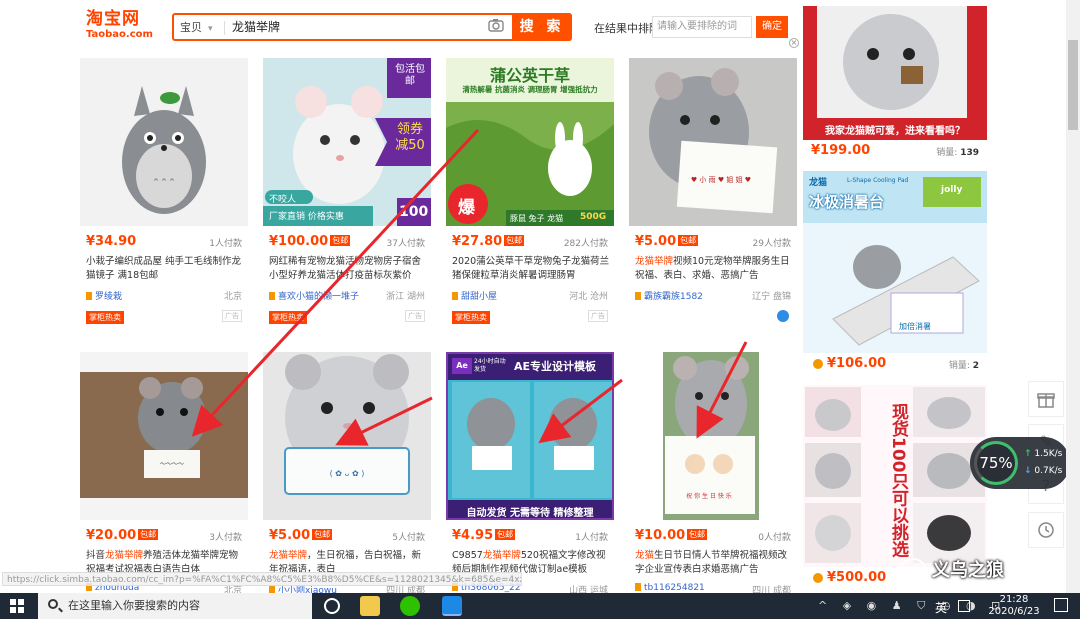  I want to click on camera-icon, so click(497, 26).